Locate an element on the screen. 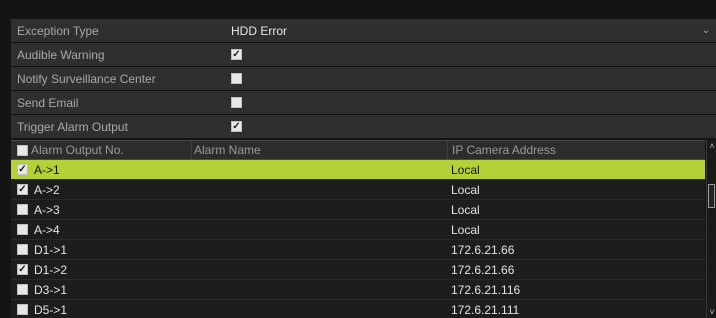 The image size is (716, 318). table-scrollbar: ˄ ˅ is located at coordinates (711, 229).